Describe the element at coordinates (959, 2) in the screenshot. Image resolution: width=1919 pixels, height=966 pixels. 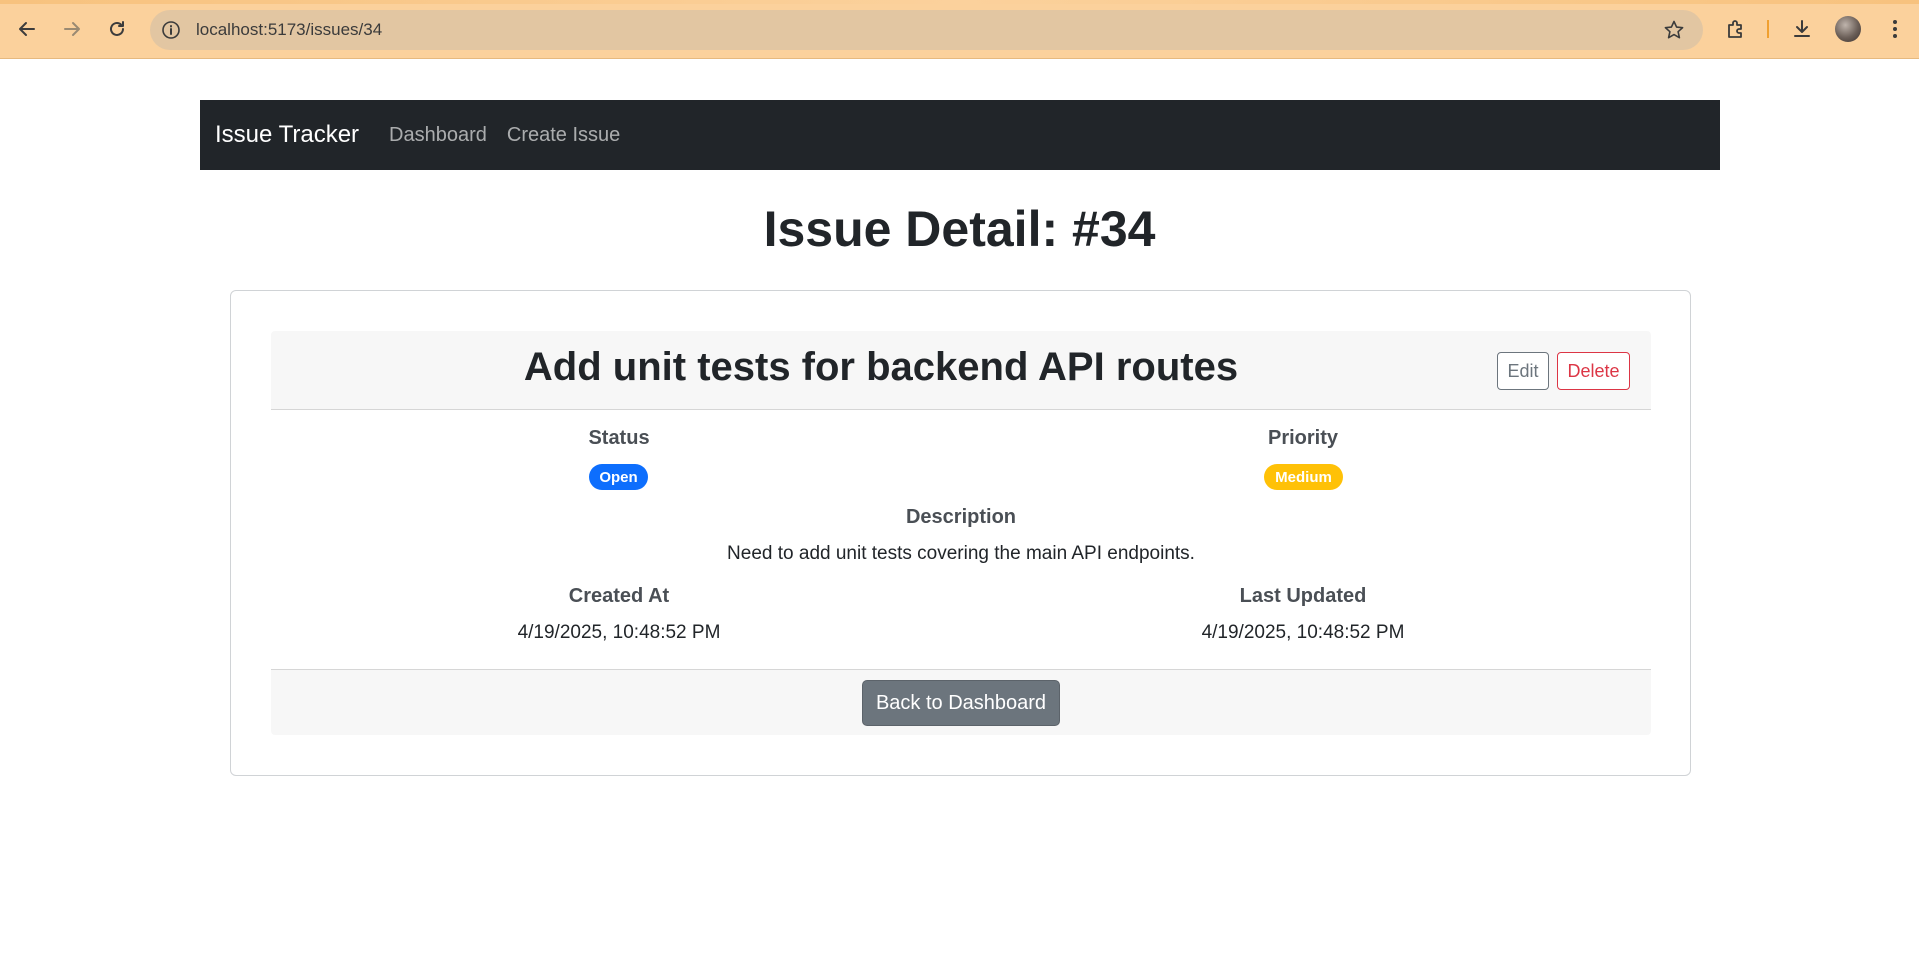
I see `loading-bar` at that location.